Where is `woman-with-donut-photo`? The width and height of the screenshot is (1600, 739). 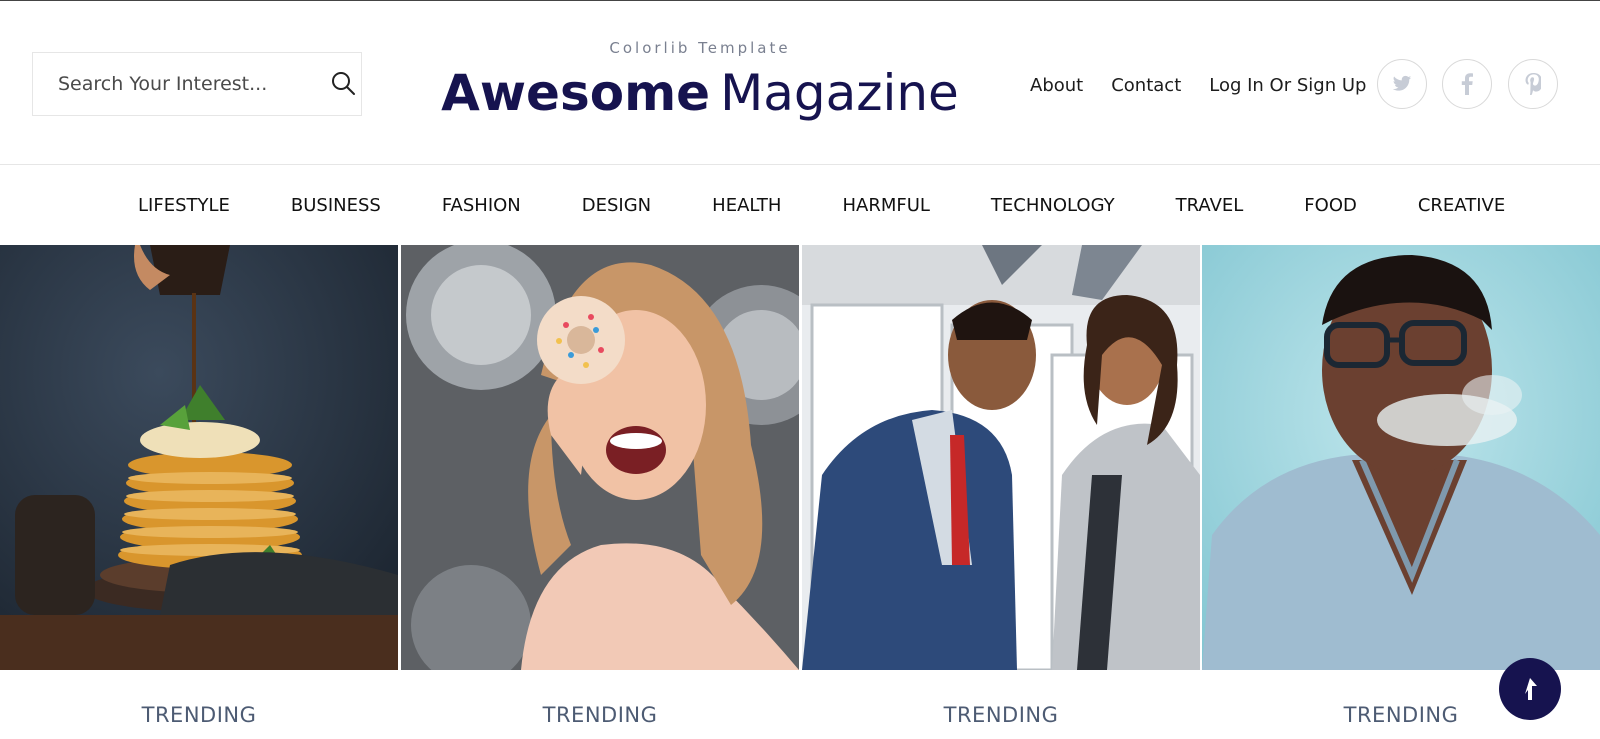 woman-with-donut-photo is located at coordinates (600, 457).